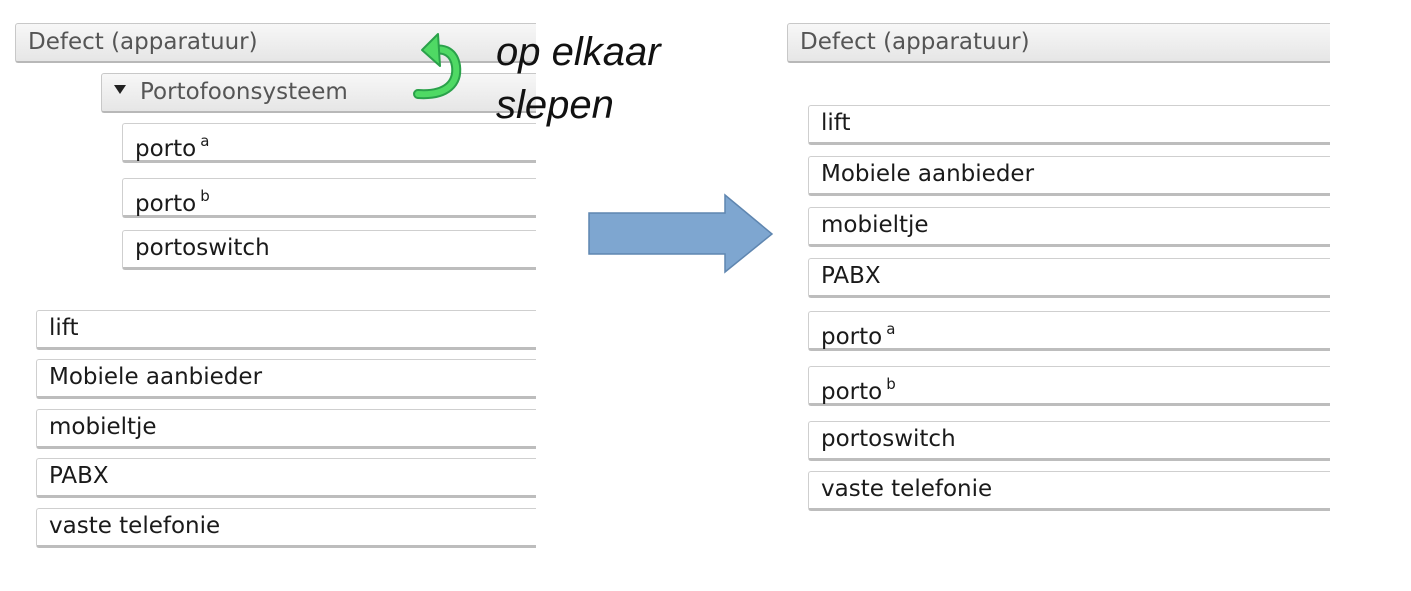 Image resolution: width=1411 pixels, height=591 pixels. I want to click on curved-arrow-icon, so click(437, 66).